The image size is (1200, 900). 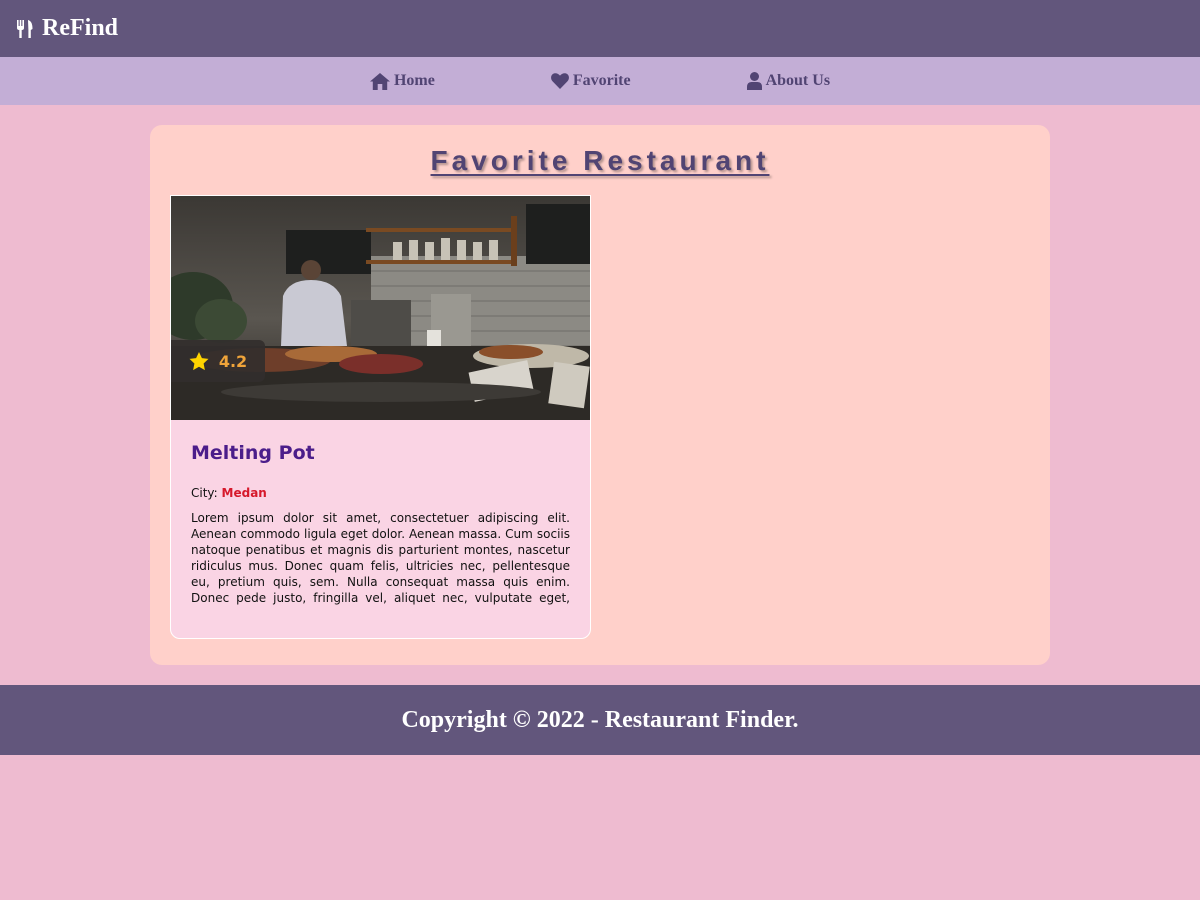 I want to click on nav-item-home: Home, so click(x=402, y=81).